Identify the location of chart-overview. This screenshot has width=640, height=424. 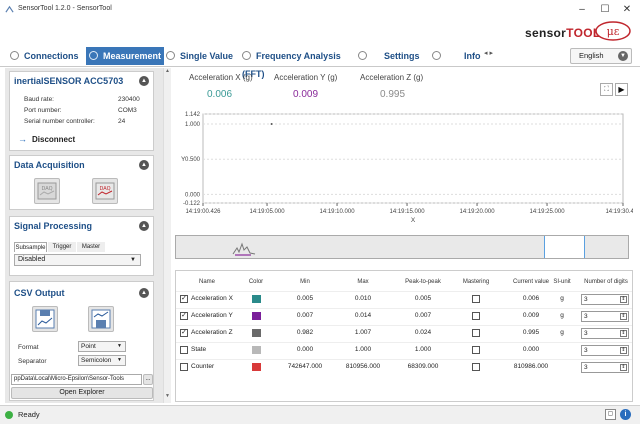
(402, 247).